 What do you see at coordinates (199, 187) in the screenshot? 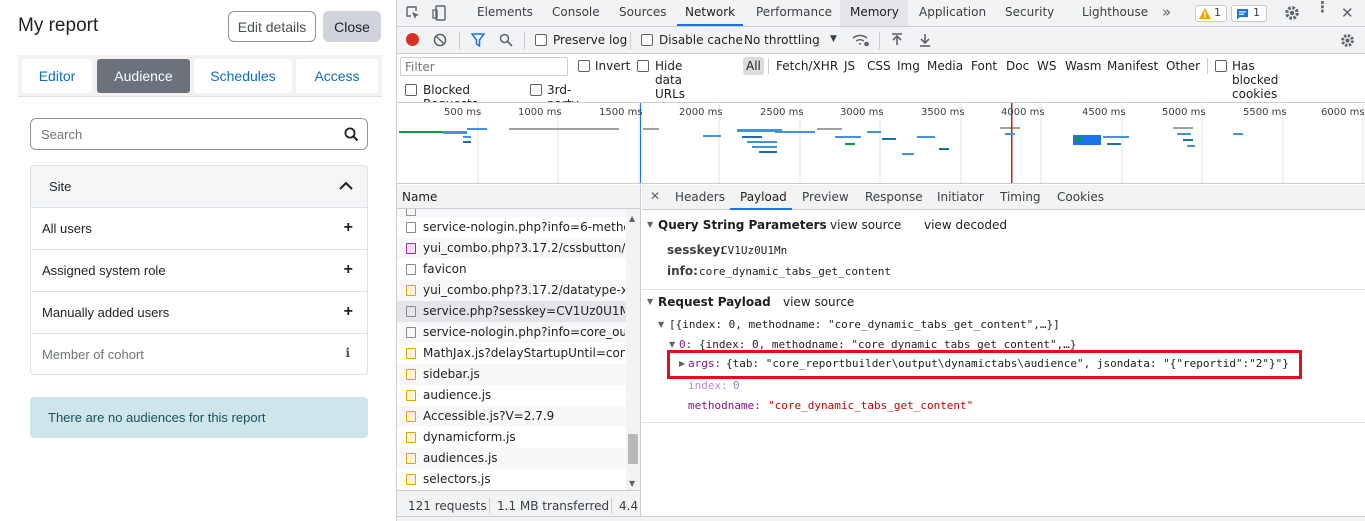
I see `site-section-header: Site` at bounding box center [199, 187].